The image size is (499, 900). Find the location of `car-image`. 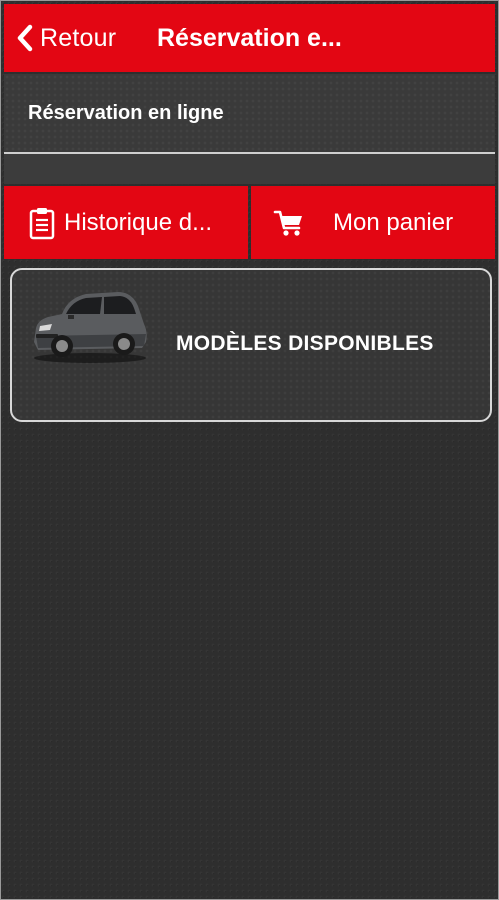

car-image is located at coordinates (90, 327).